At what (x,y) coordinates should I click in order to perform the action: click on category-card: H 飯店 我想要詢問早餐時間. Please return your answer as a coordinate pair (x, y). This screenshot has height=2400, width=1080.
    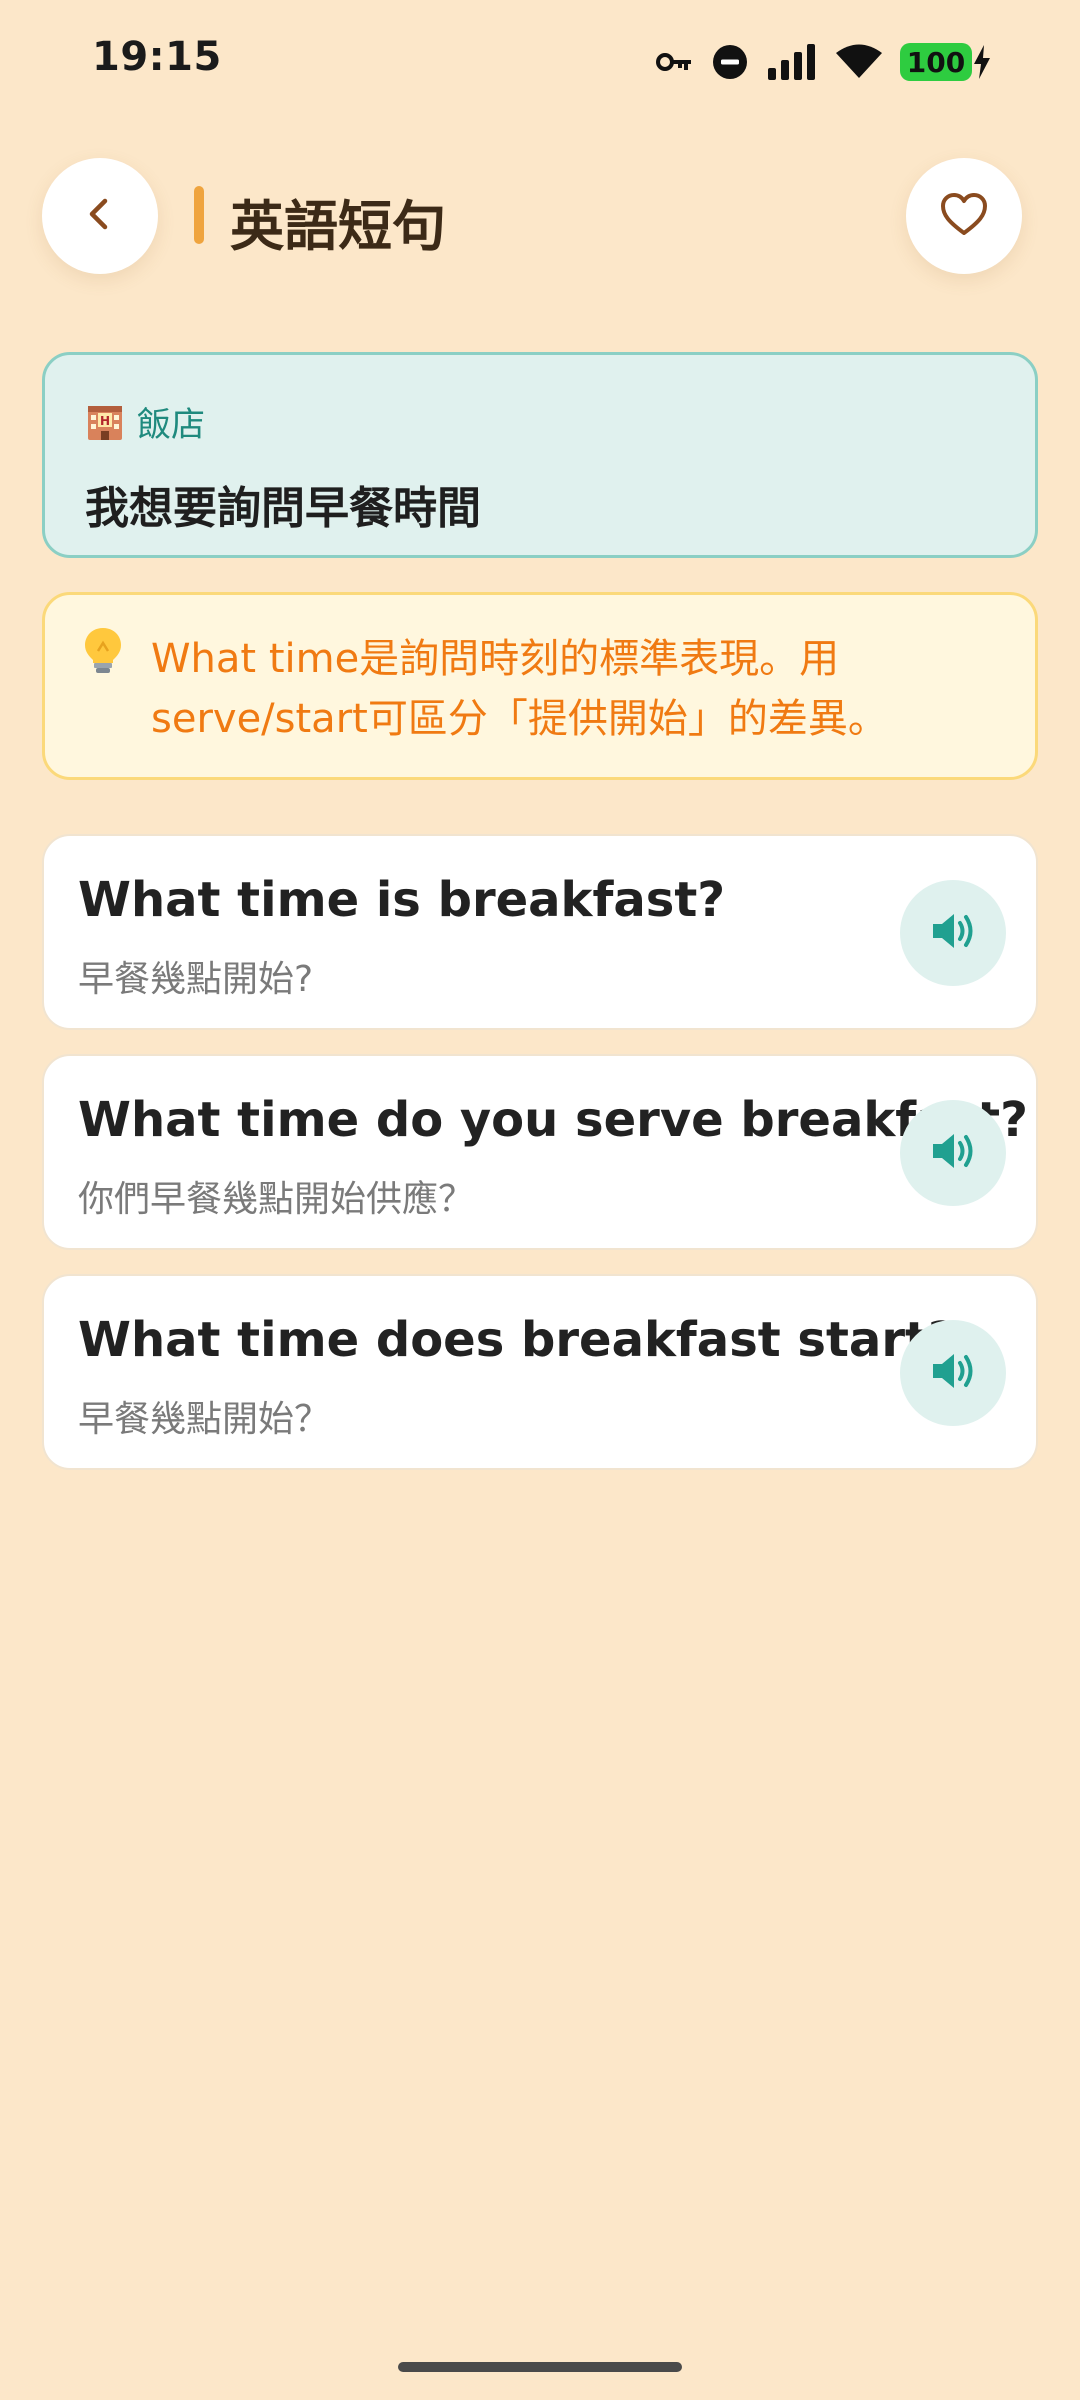
    Looking at the image, I should click on (540, 455).